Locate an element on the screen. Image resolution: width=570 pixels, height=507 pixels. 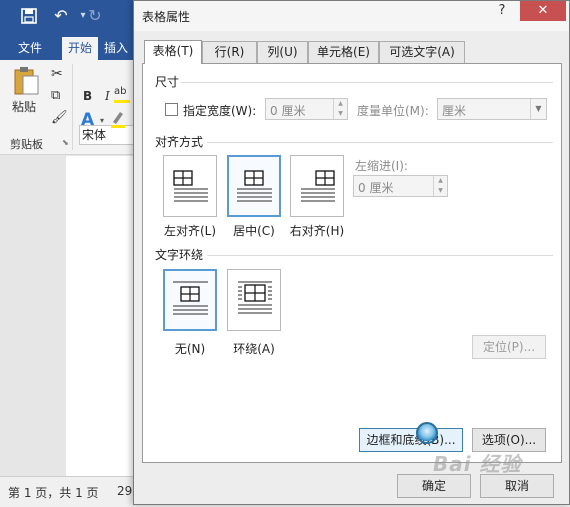
measure-in-select: 厘米 ▼ is located at coordinates (492, 109).